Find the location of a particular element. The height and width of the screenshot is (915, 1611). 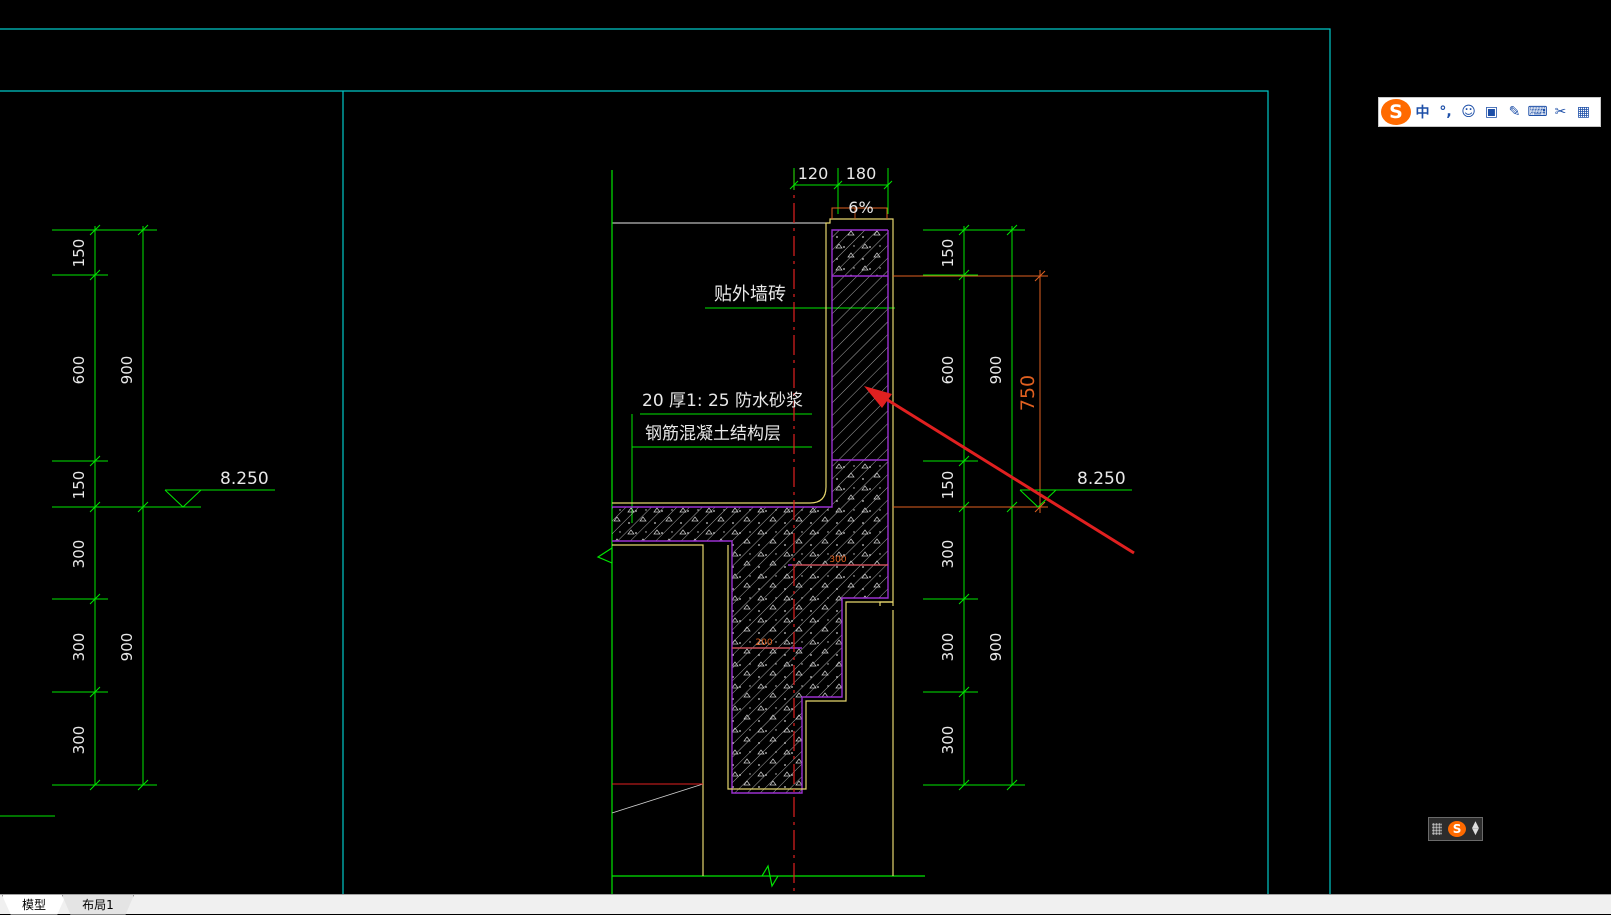

right-dim-300-b: 300 is located at coordinates (948, 647).